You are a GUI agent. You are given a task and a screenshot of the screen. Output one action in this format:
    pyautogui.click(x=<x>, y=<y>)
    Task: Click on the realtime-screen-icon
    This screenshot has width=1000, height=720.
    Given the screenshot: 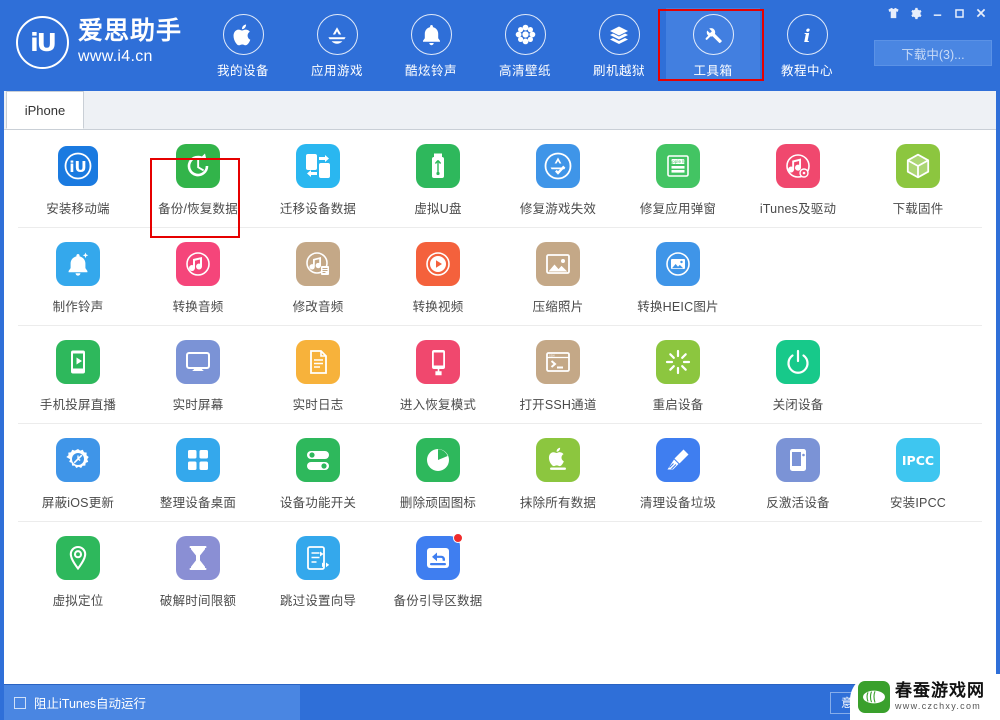 What is the action you would take?
    pyautogui.click(x=198, y=362)
    